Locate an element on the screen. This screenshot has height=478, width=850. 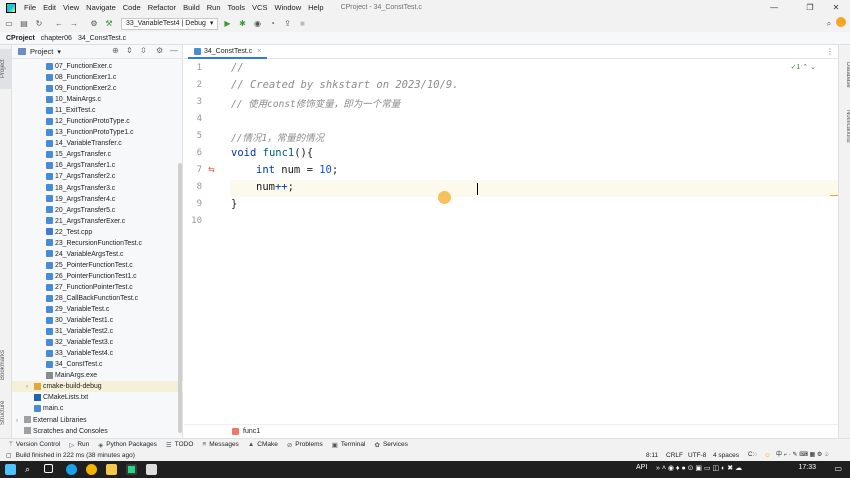
menu-file: File is located at coordinates (30, 7).